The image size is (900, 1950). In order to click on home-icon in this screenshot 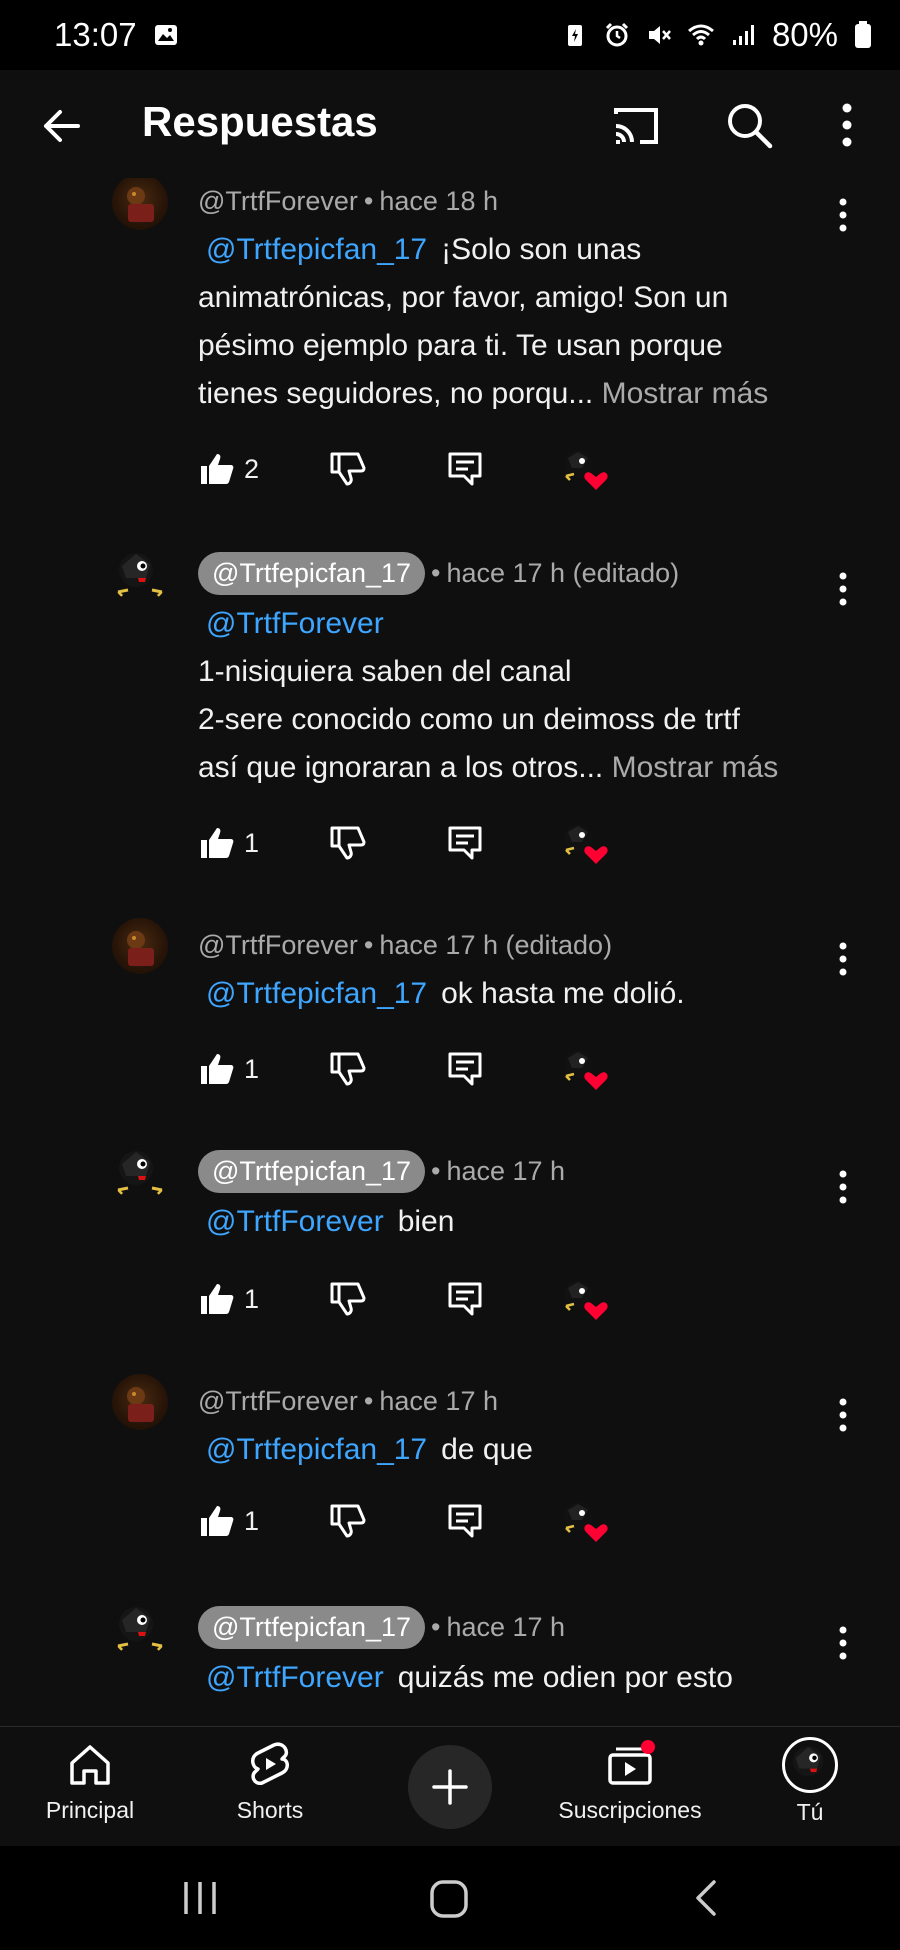, I will do `click(90, 1765)`.